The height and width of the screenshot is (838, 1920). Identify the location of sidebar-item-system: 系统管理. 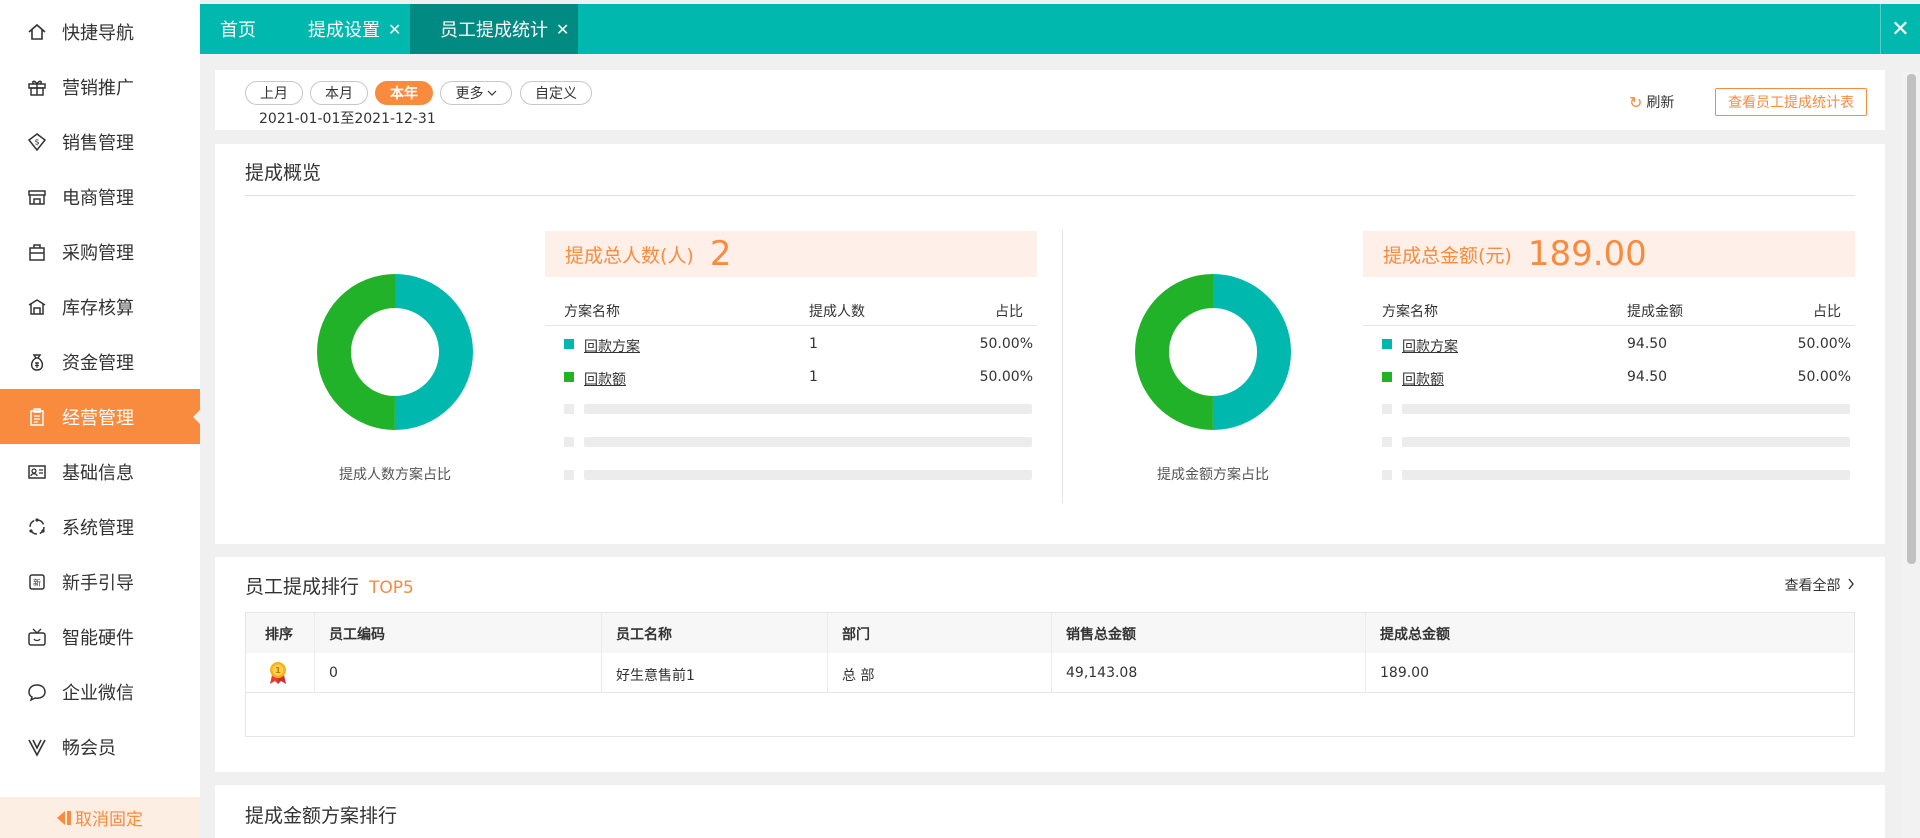
(100, 526).